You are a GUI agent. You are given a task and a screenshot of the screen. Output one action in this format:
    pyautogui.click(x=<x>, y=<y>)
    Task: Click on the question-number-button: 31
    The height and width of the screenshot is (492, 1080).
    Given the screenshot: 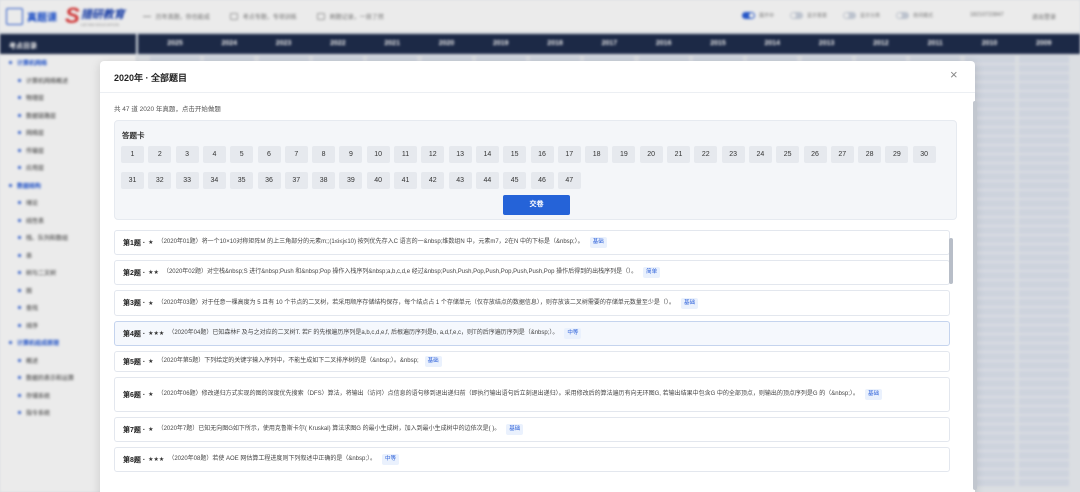 What is the action you would take?
    pyautogui.click(x=132, y=180)
    